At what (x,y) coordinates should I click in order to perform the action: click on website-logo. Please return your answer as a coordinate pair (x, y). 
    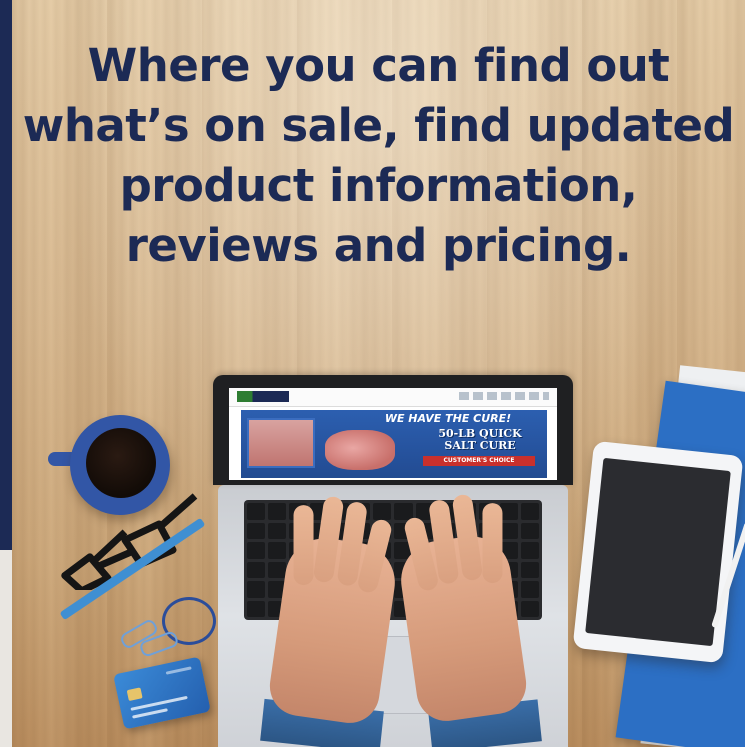
    Looking at the image, I should click on (263, 396).